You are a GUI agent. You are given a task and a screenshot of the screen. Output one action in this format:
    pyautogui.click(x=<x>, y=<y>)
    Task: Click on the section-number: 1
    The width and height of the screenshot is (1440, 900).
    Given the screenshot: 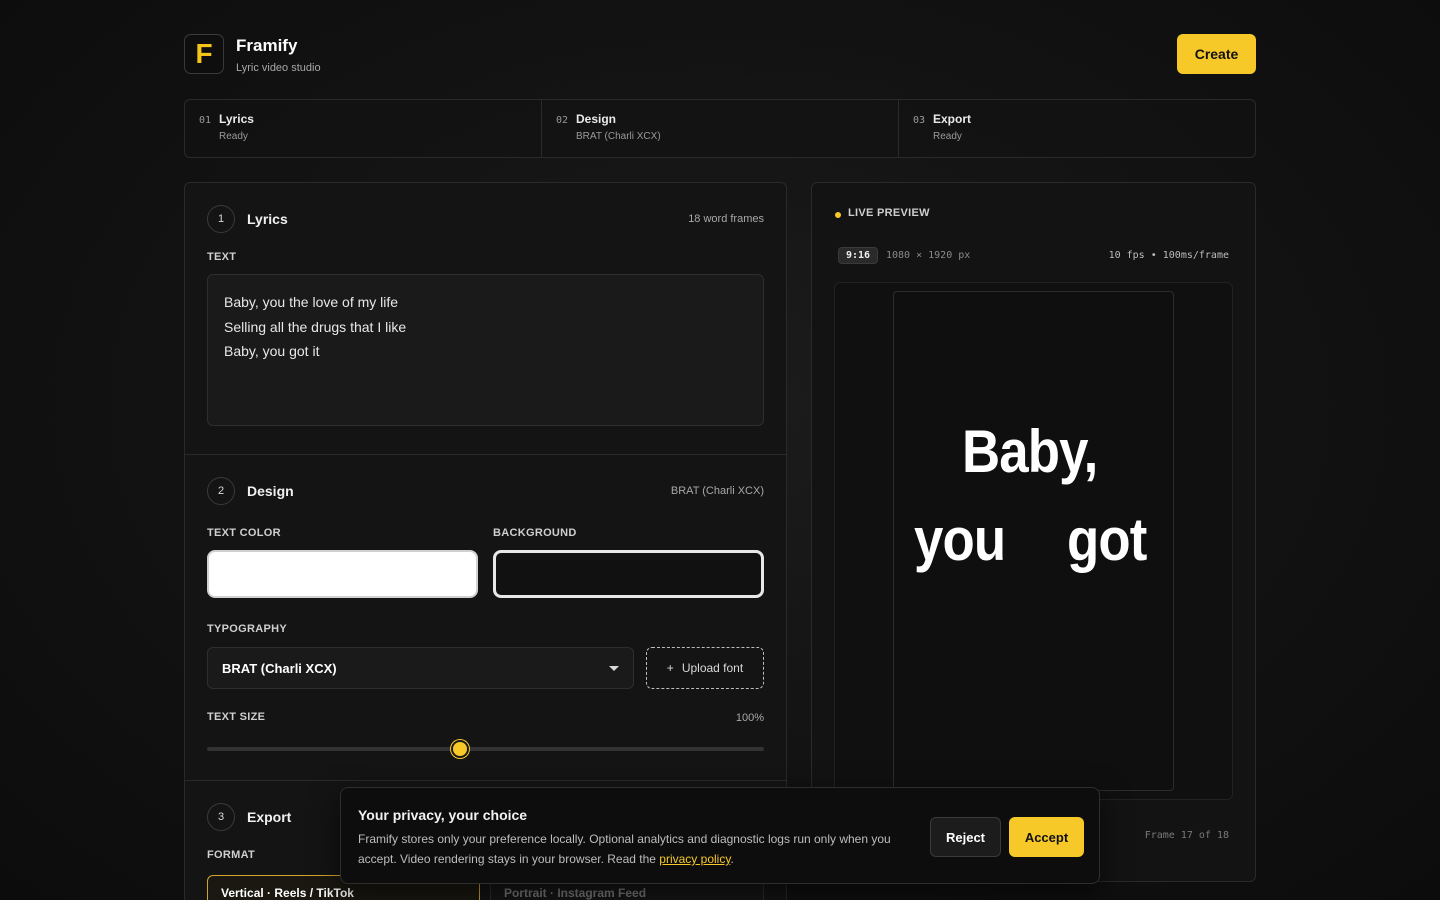 What is the action you would take?
    pyautogui.click(x=221, y=219)
    